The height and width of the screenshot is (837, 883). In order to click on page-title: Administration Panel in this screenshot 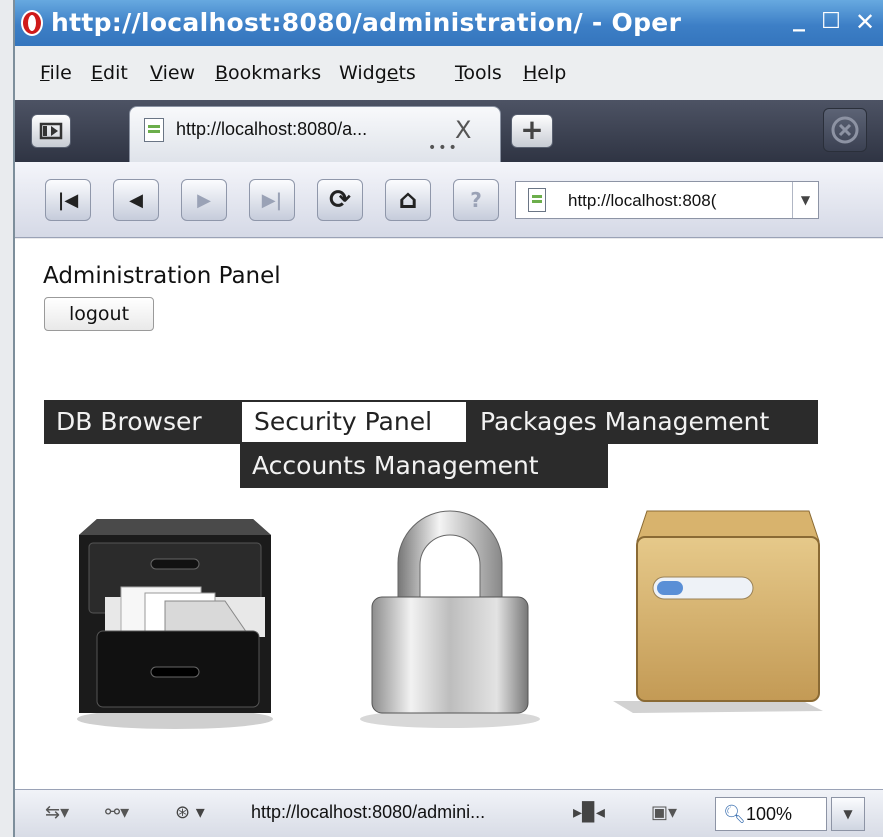, I will do `click(162, 276)`.